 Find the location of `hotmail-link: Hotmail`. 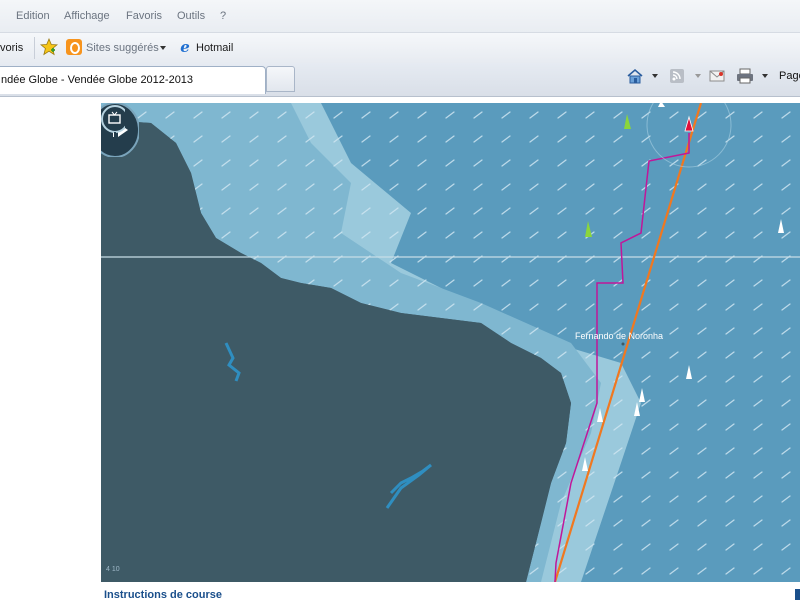

hotmail-link: Hotmail is located at coordinates (214, 48).